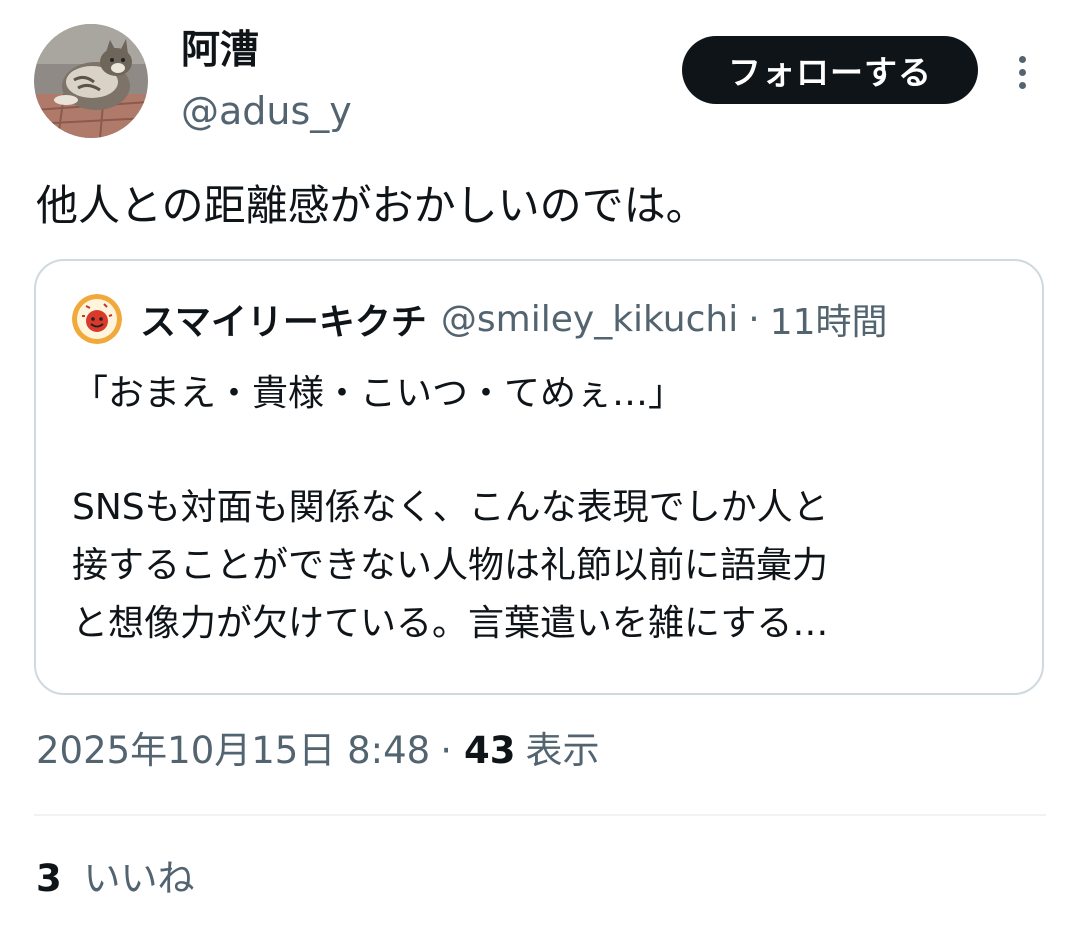 This screenshot has height=937, width=1080. I want to click on likes-stat: 3 いいね, so click(115, 879).